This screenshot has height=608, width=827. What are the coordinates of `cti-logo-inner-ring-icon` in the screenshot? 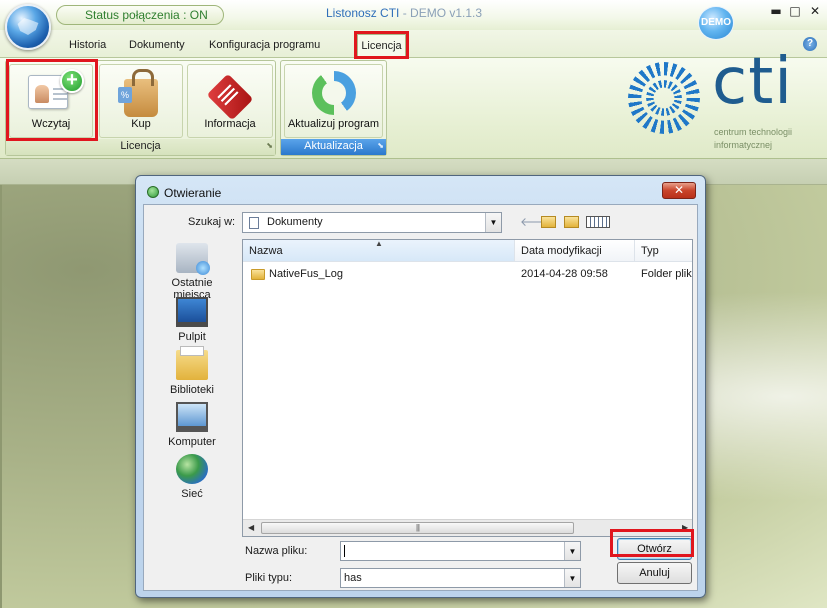 It's located at (664, 98).